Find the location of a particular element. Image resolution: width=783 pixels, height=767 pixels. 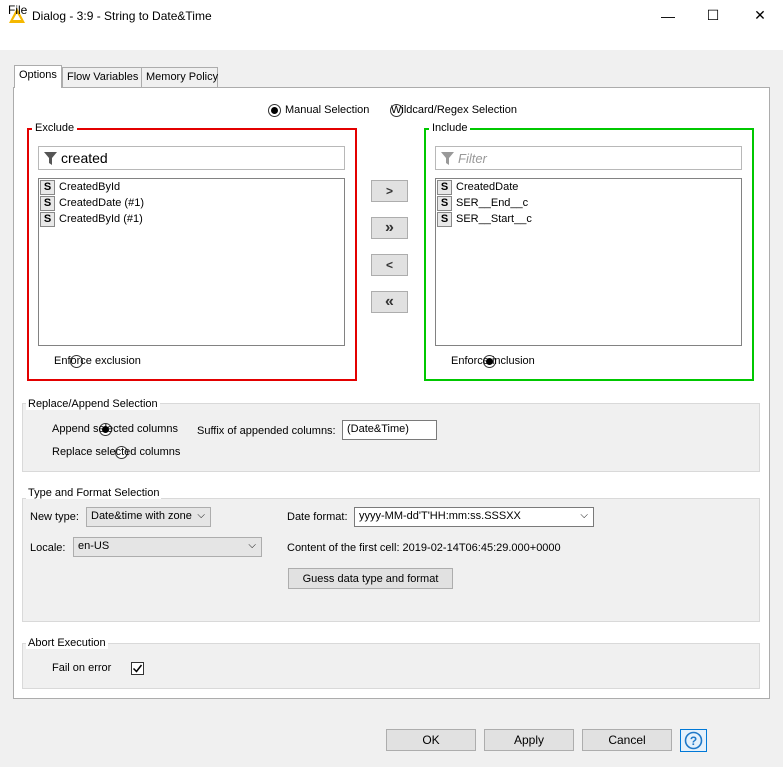

minimize-icon: — is located at coordinates (668, 15).